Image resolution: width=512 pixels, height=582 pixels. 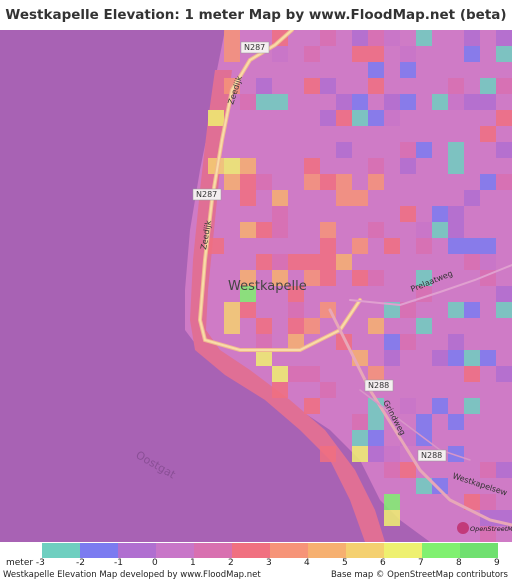 I want to click on legend-label: 8, so click(x=459, y=563).